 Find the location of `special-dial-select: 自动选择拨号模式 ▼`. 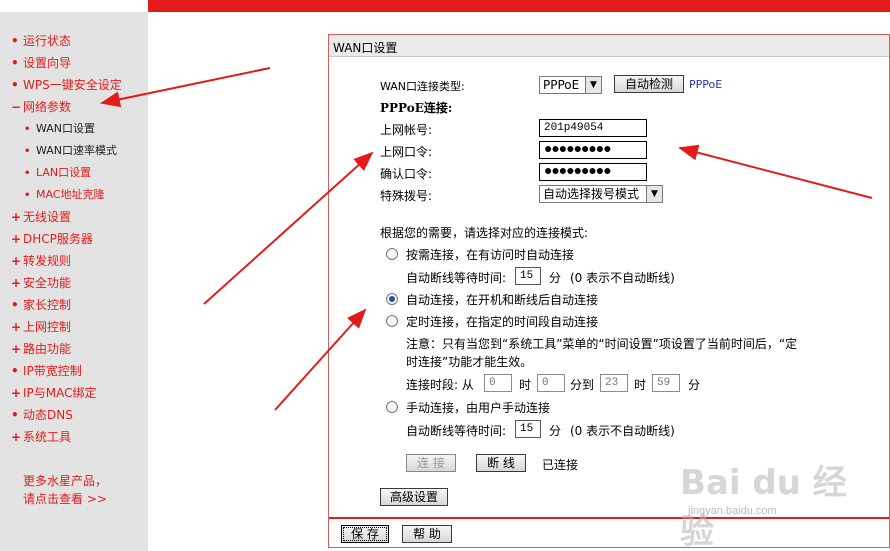

special-dial-select: 自动选择拨号模式 ▼ is located at coordinates (601, 194).